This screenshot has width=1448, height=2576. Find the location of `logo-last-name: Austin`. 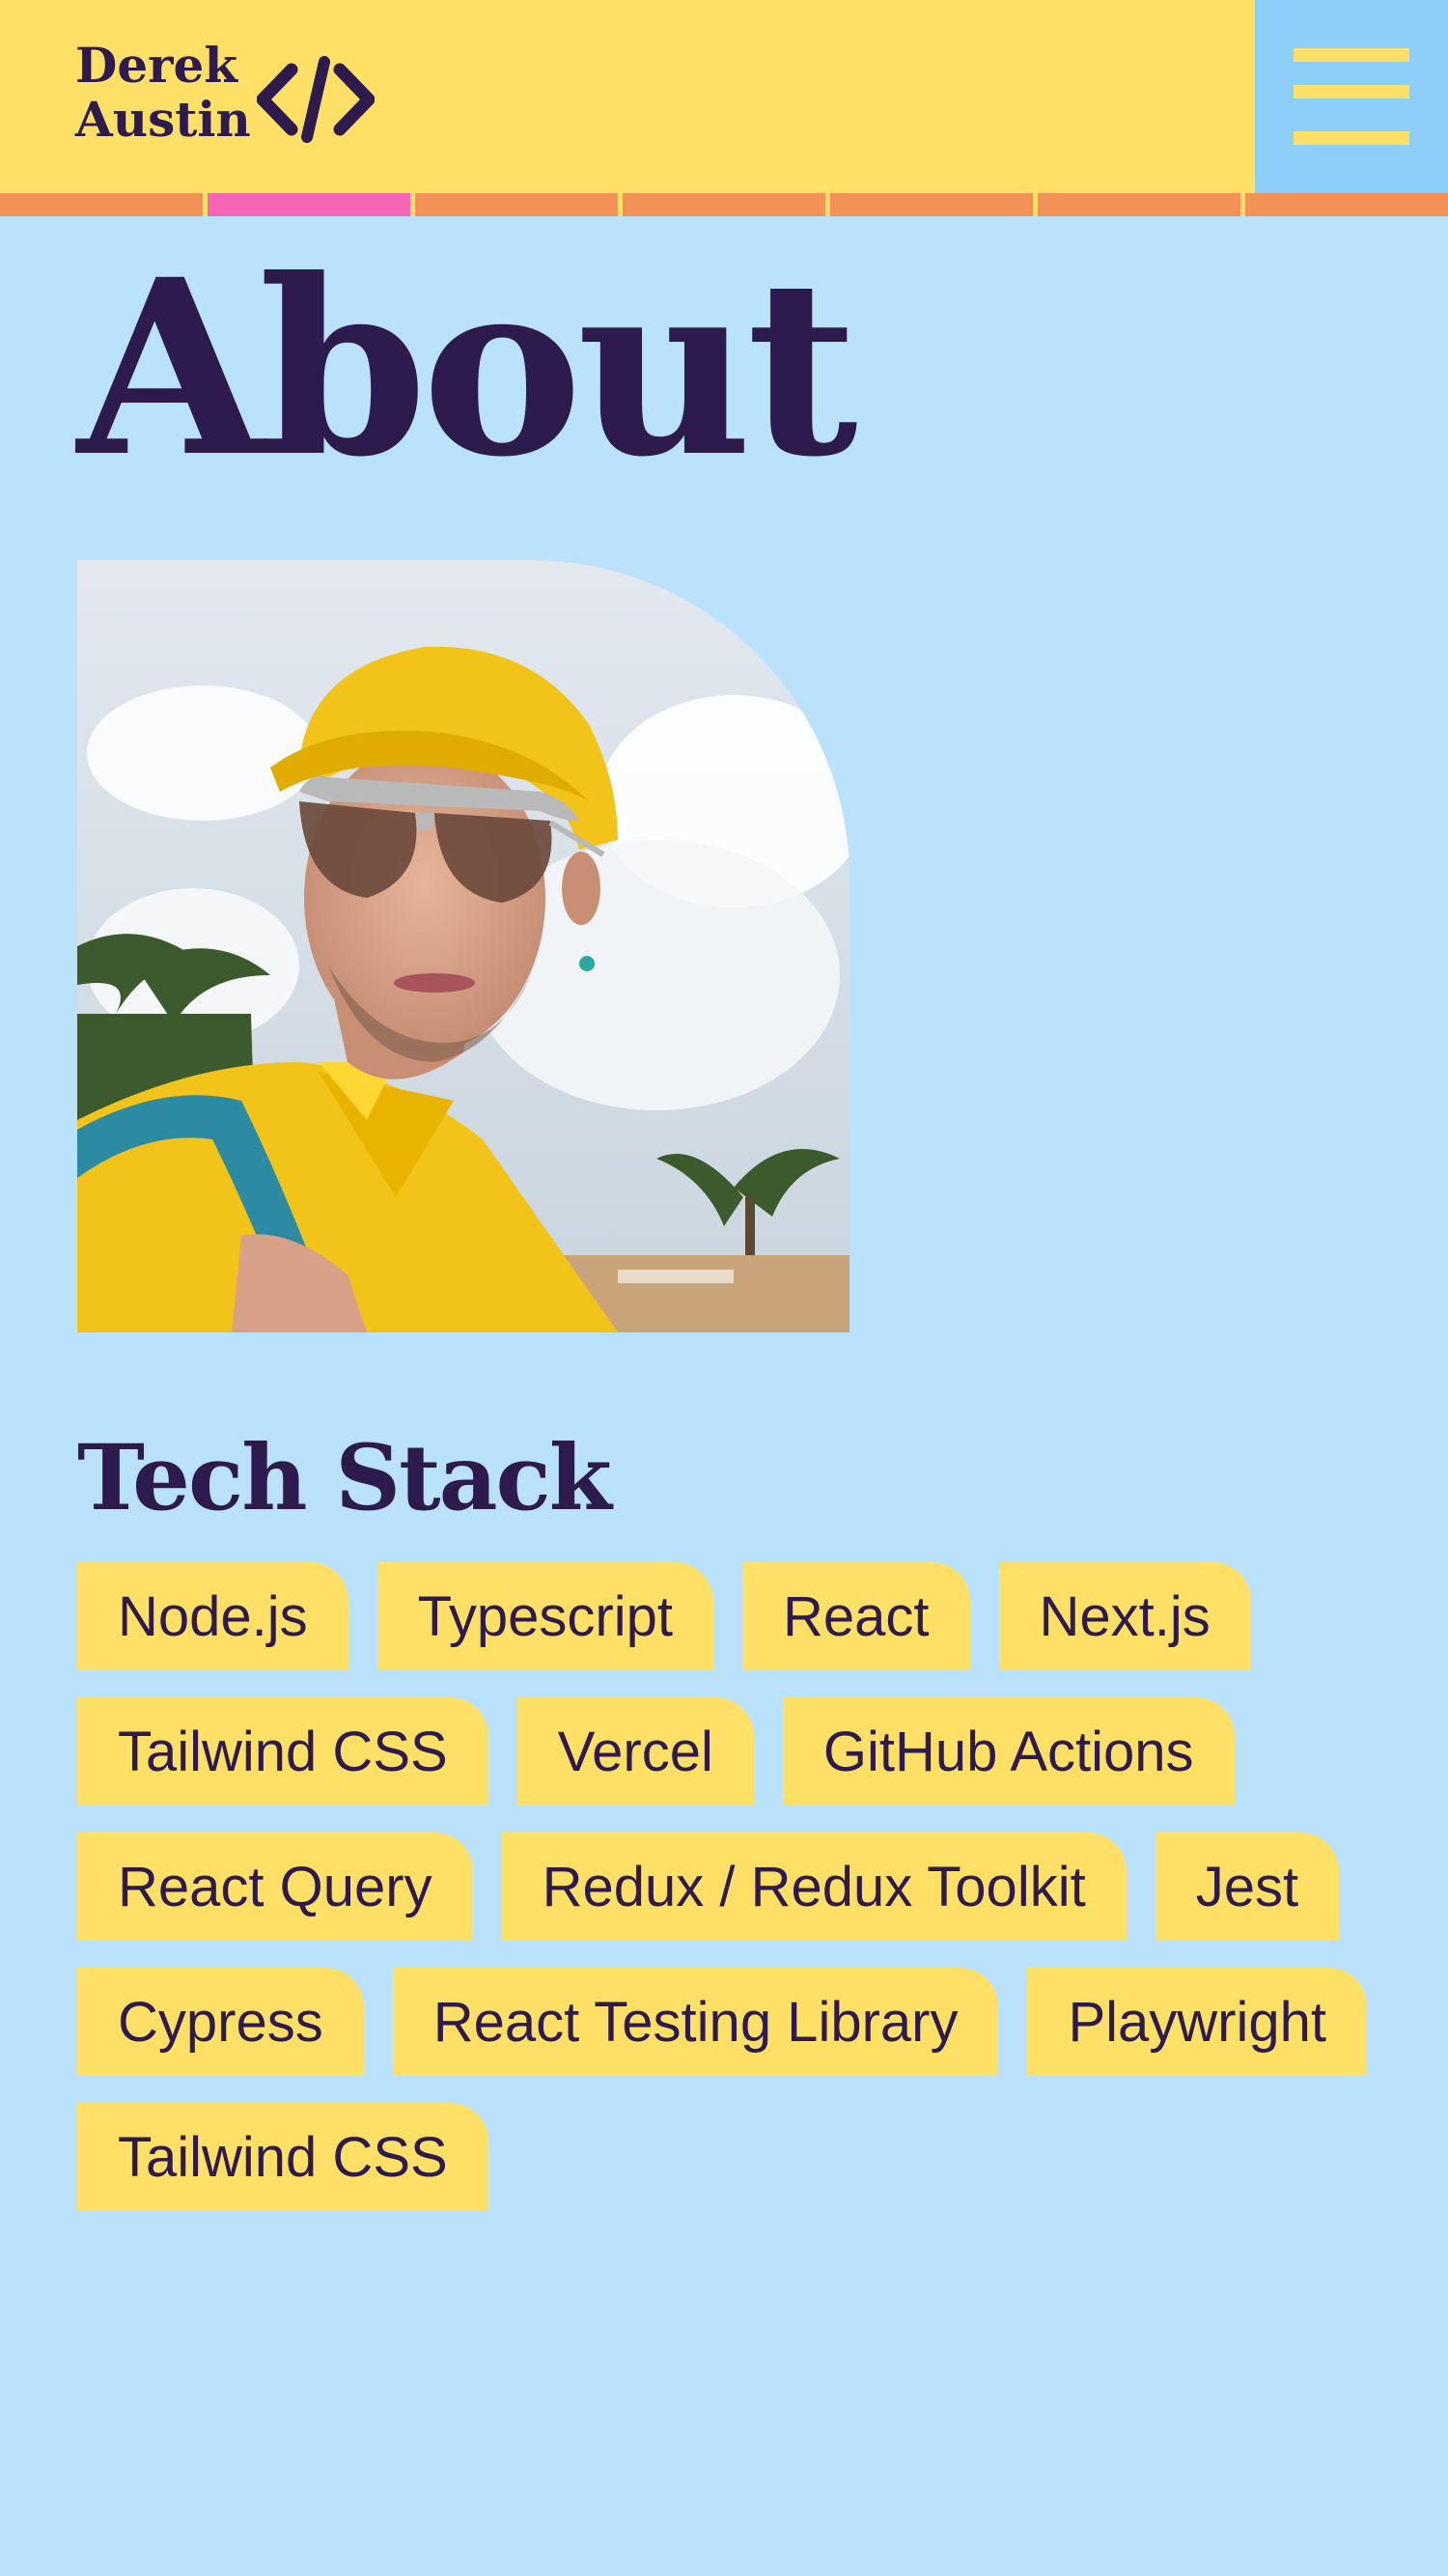

logo-last-name: Austin is located at coordinates (163, 120).